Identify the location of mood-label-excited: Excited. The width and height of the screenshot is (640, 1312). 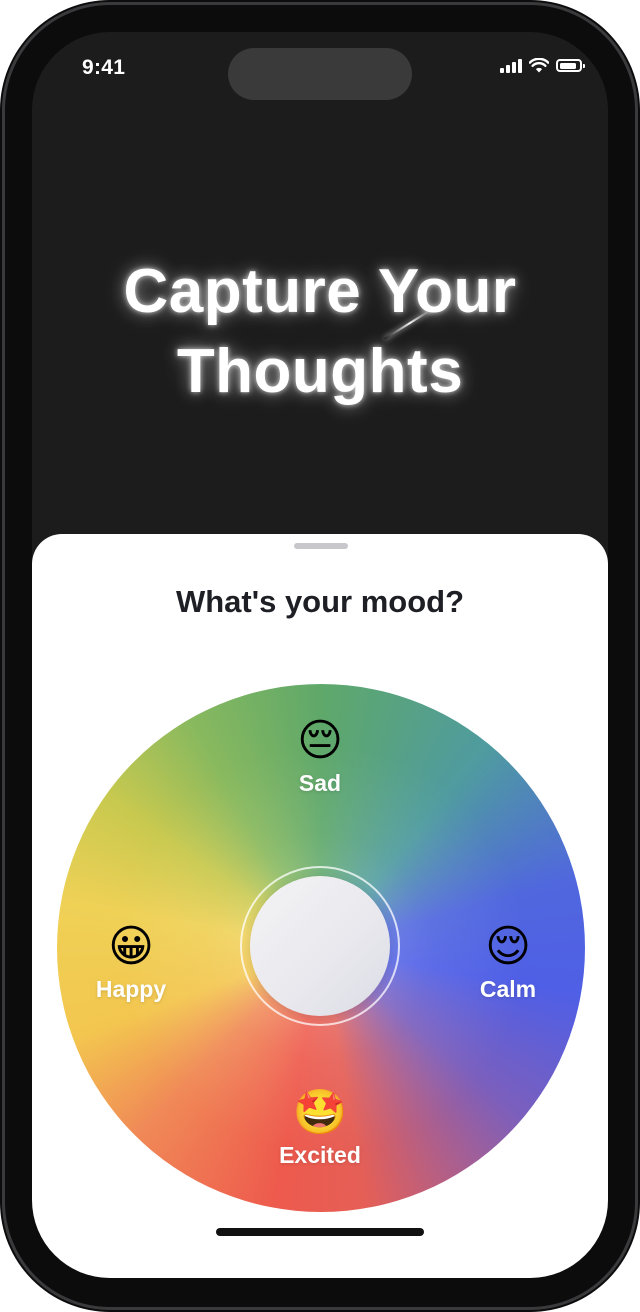
(320, 1155).